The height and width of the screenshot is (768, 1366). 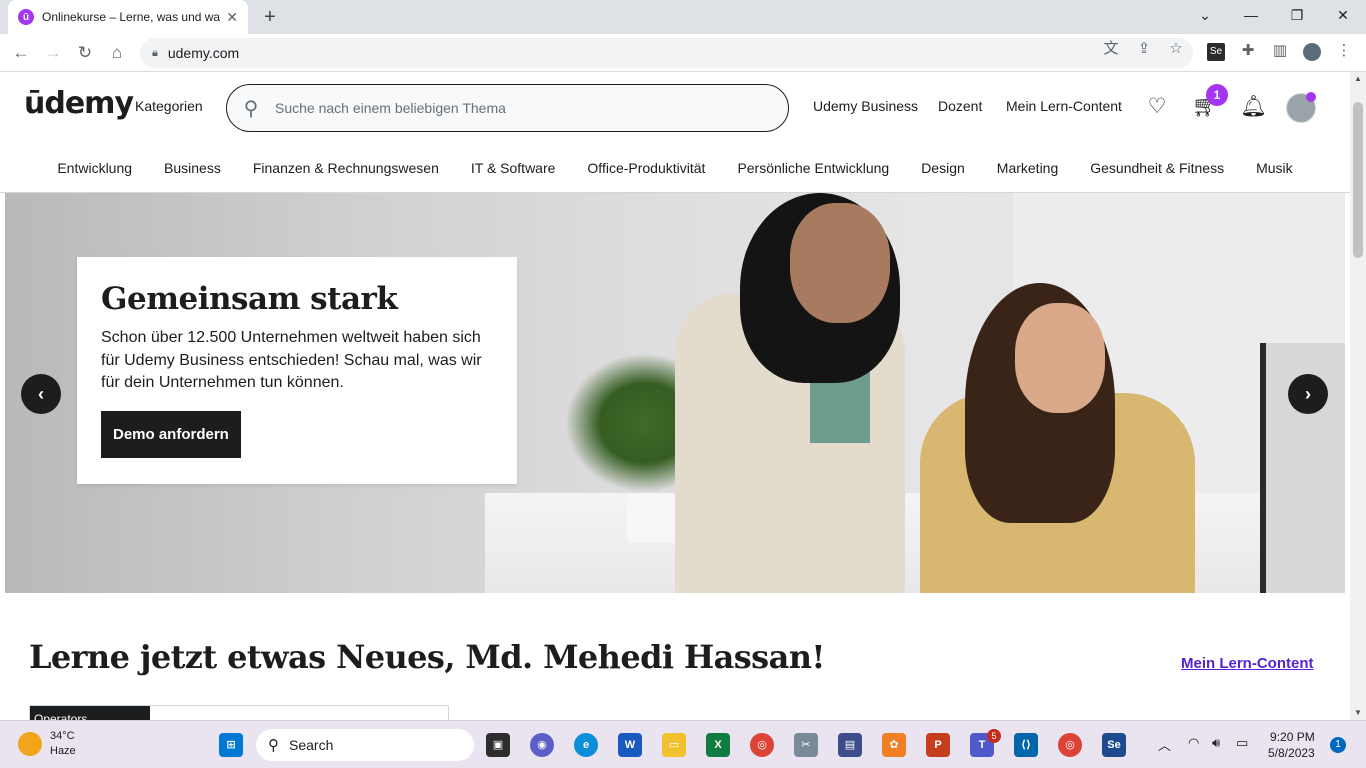 What do you see at coordinates (1242, 743) in the screenshot?
I see `battery-icon: ▭` at bounding box center [1242, 743].